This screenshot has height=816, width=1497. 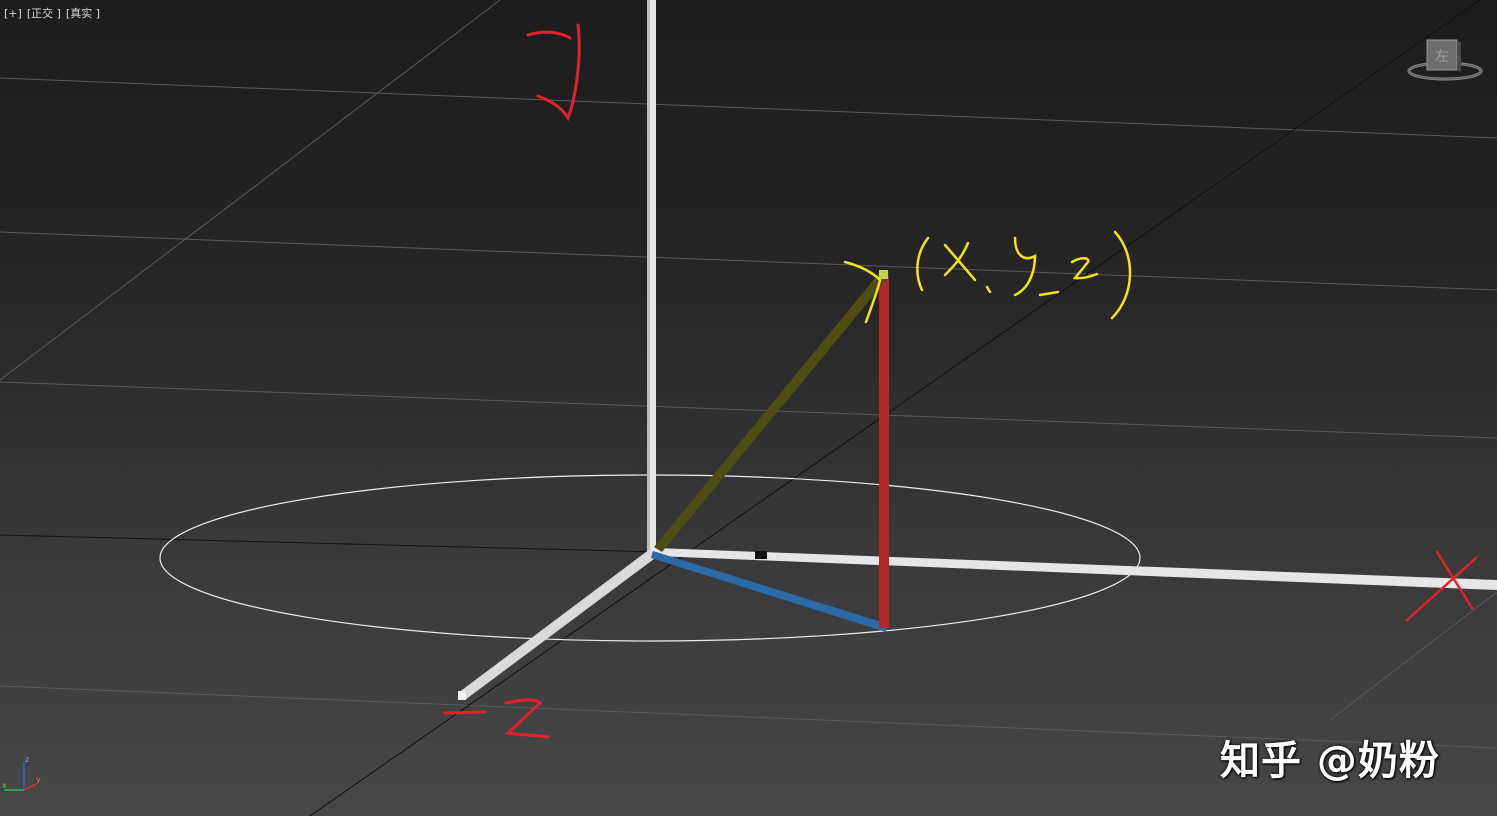 I want to click on triad-y-axis, so click(x=30, y=787).